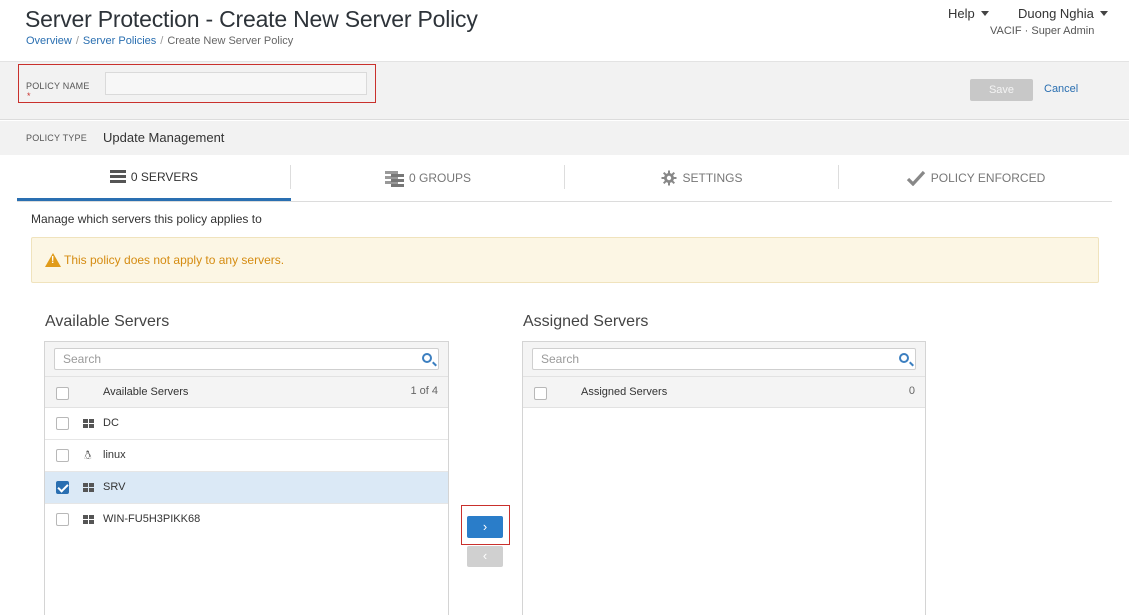 The width and height of the screenshot is (1129, 615). I want to click on tab-policy-enforced-label: POLICY ENFORCED, so click(988, 178).